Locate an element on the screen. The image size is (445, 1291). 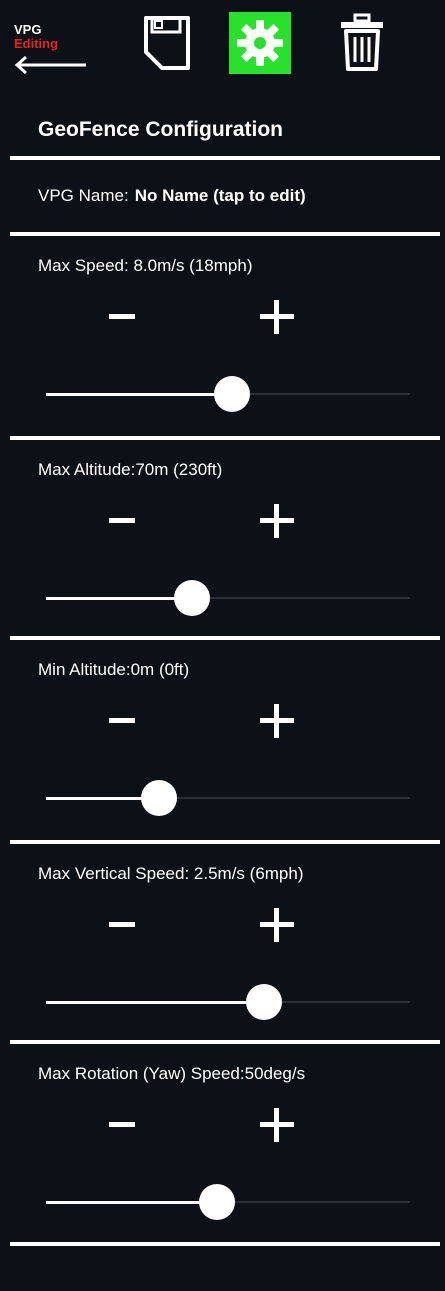
vpg-name-row: VPG Name: No Name (tap to edit) is located at coordinates (172, 196).